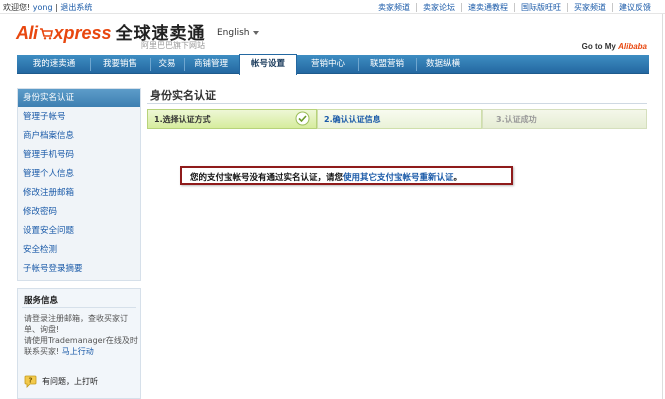 This screenshot has width=665, height=399. What do you see at coordinates (70, 381) in the screenshot?
I see `help-label: 有问题，上打听` at bounding box center [70, 381].